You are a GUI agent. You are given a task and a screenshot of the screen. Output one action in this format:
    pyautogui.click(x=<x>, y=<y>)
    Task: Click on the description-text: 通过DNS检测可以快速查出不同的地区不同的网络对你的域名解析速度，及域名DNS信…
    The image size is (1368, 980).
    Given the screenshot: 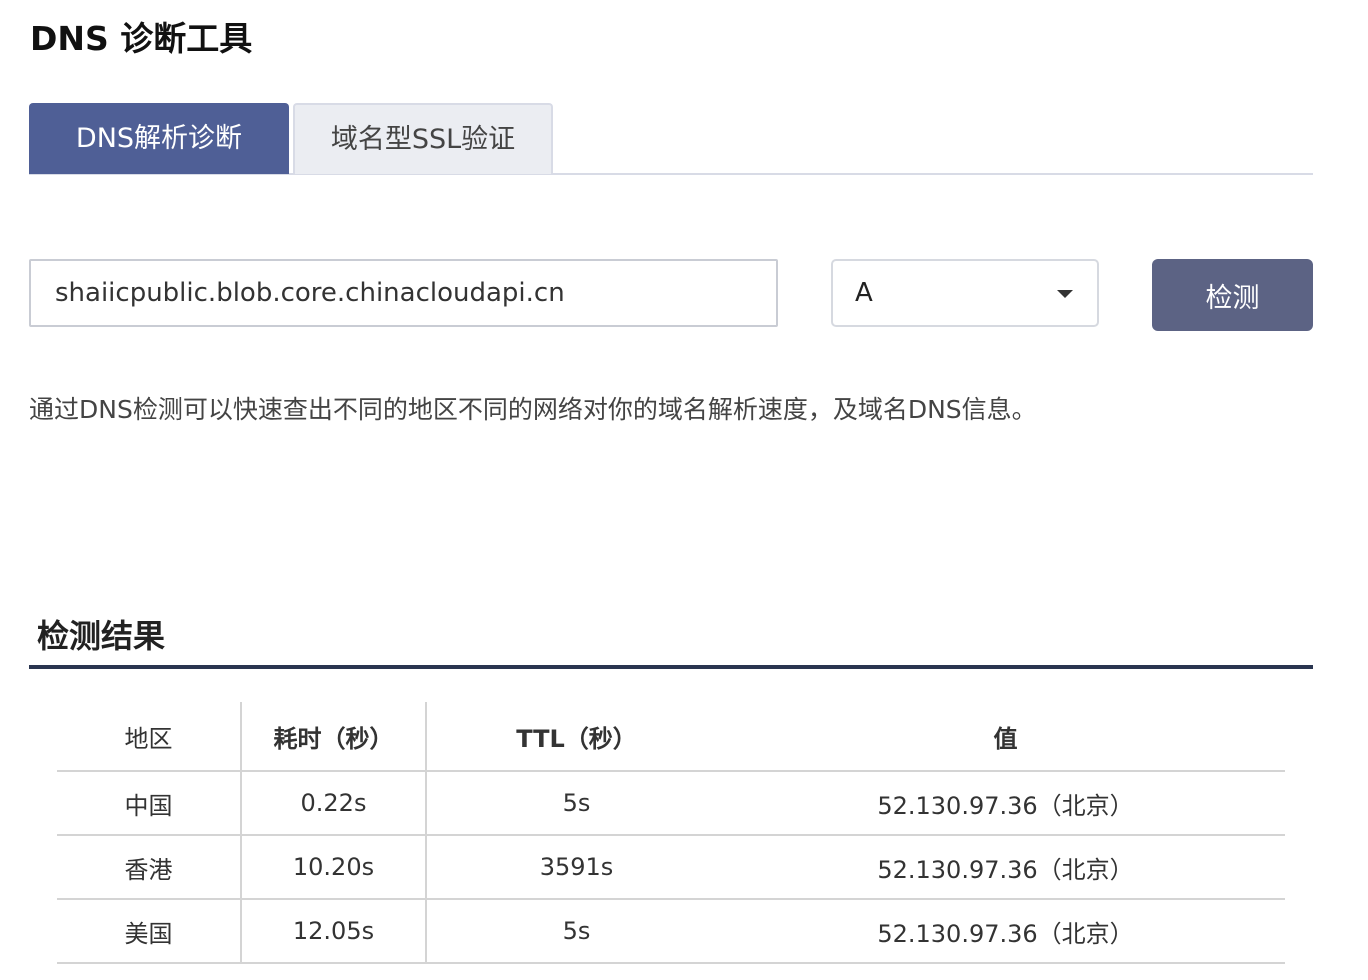 What is the action you would take?
    pyautogui.click(x=533, y=409)
    